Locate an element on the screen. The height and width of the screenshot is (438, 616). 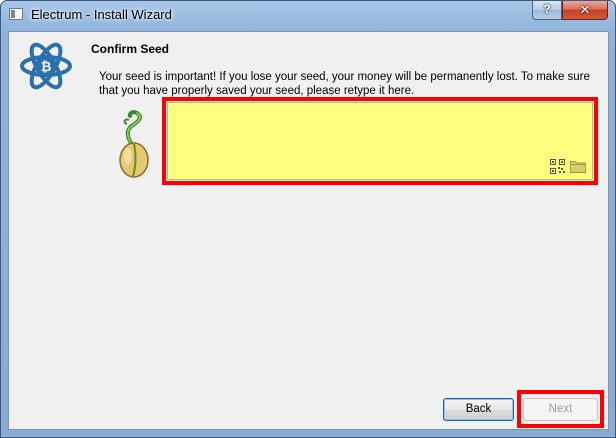
seed-input is located at coordinates (380, 141).